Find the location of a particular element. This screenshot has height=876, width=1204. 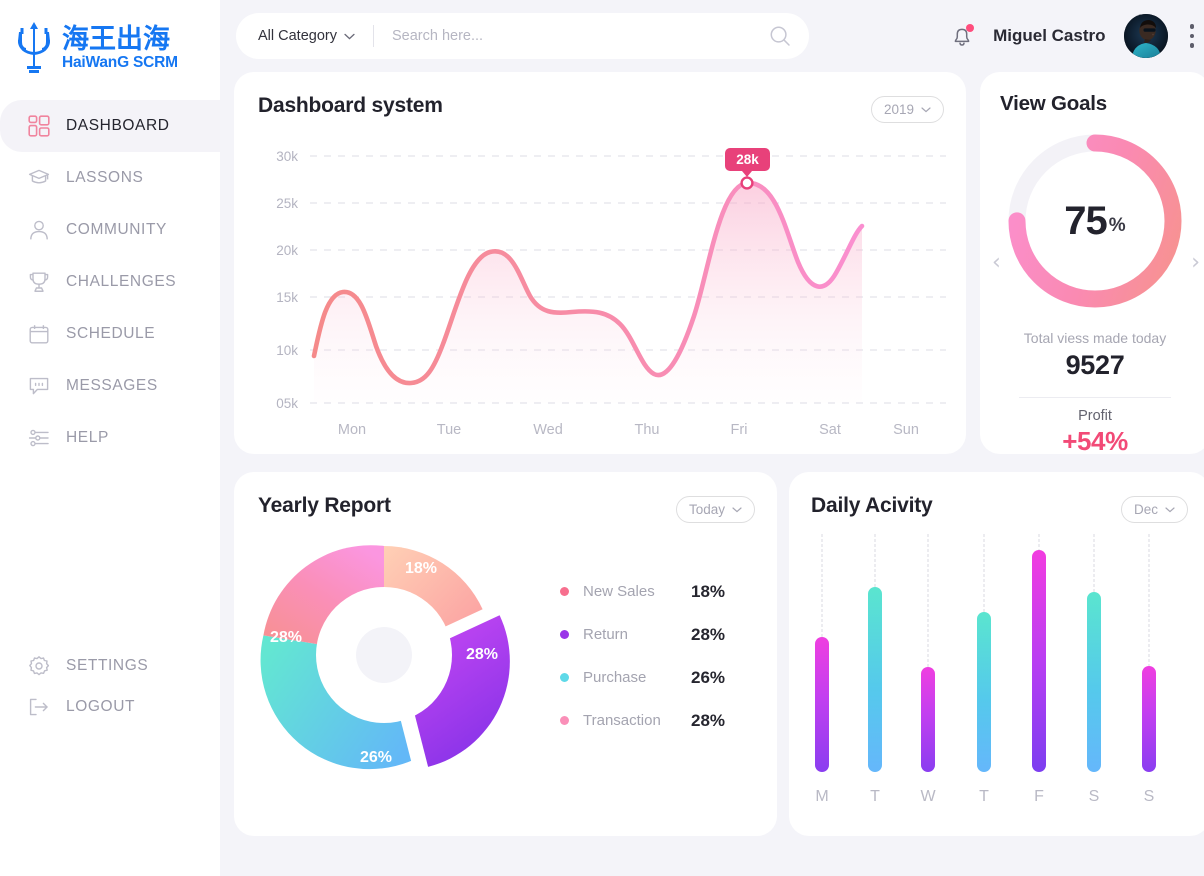

chart-tooltip-label: 28k is located at coordinates (747, 159).